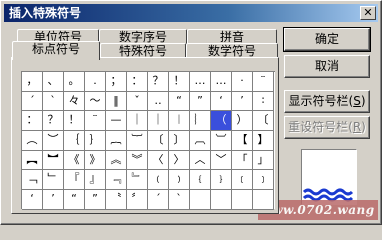  Describe the element at coordinates (53, 82) in the screenshot. I see `symbol-cell: 、` at that location.